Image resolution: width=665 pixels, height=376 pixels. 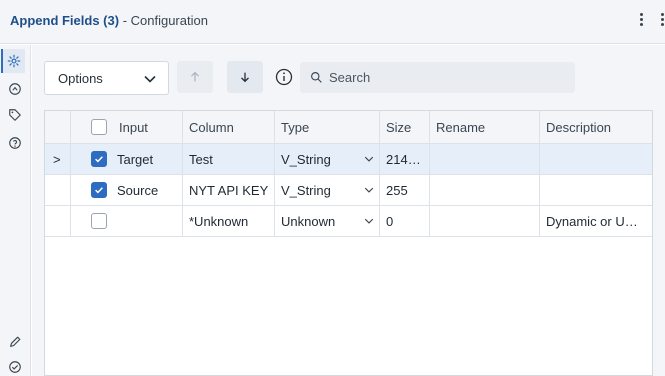 I want to click on row-input, so click(x=148, y=221).